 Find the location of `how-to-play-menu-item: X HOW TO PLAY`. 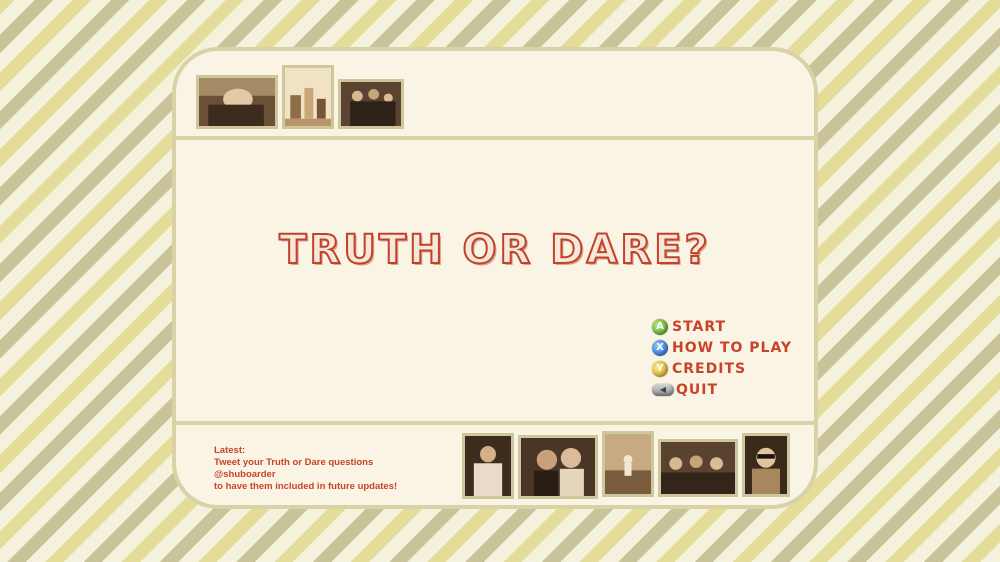

how-to-play-menu-item: X HOW TO PLAY is located at coordinates (722, 347).